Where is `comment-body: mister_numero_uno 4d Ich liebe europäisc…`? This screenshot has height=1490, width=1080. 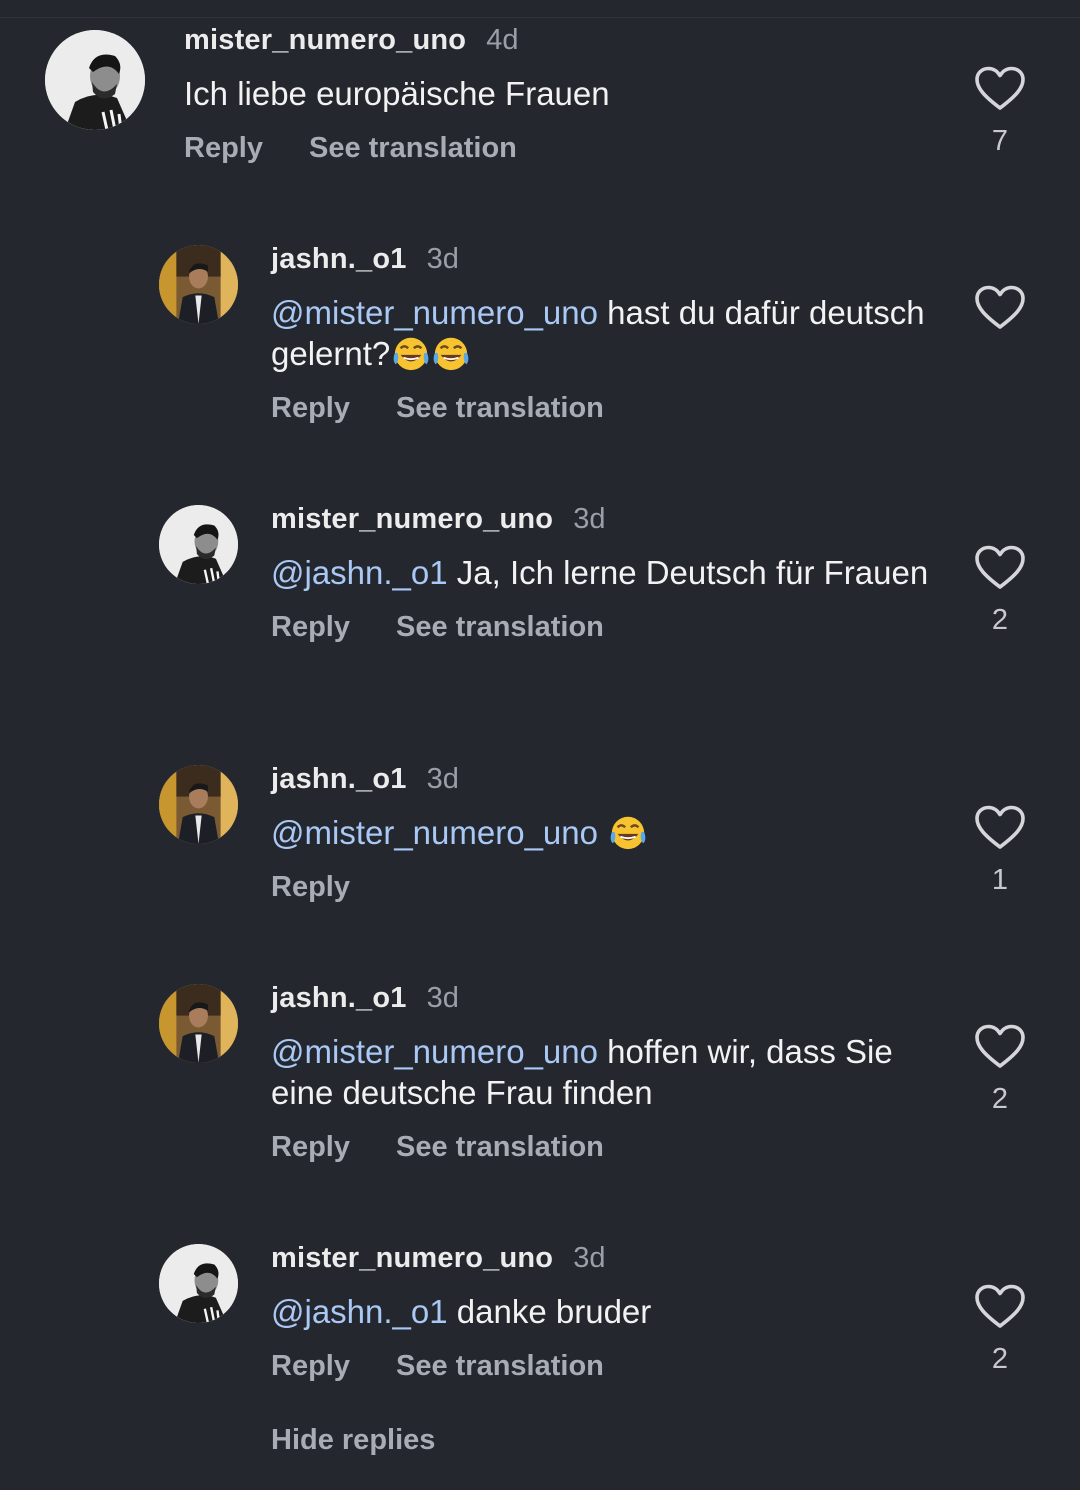
comment-body: mister_numero_uno 4d Ich liebe europäisc… is located at coordinates (557, 94).